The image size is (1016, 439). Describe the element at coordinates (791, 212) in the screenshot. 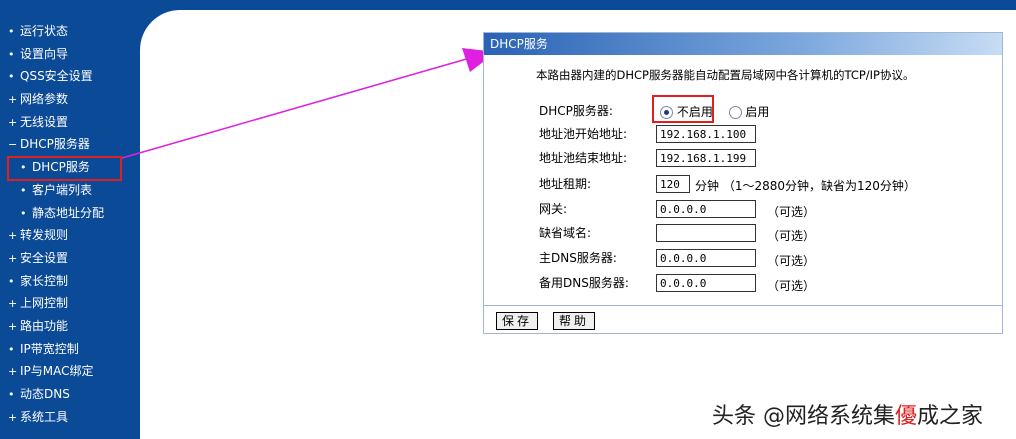

I see `gateway-hint: （可选）` at that location.